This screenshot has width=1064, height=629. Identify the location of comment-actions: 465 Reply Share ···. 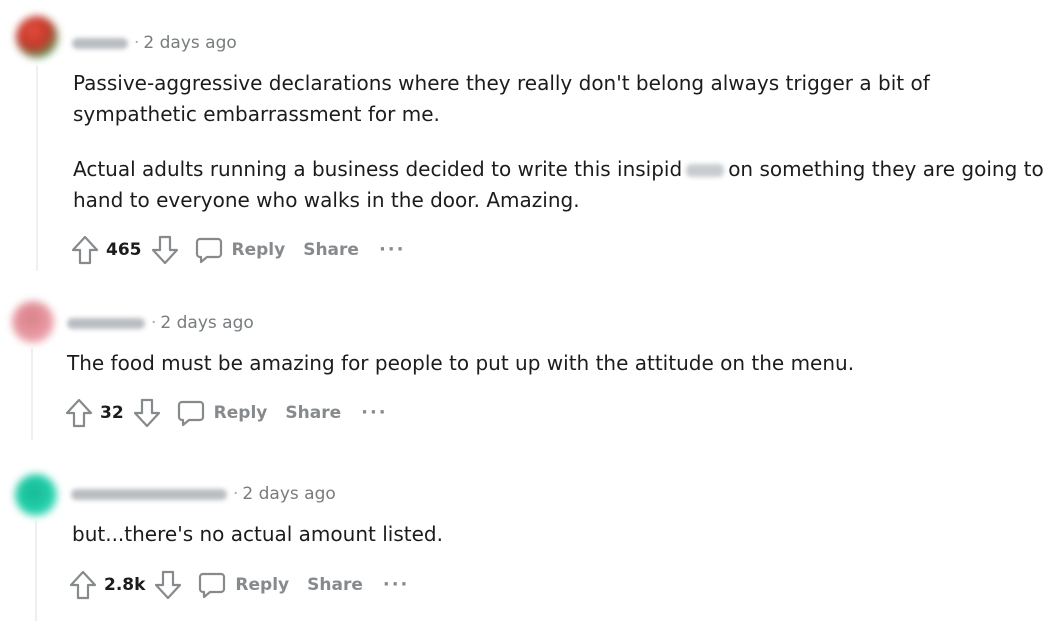
(237, 250).